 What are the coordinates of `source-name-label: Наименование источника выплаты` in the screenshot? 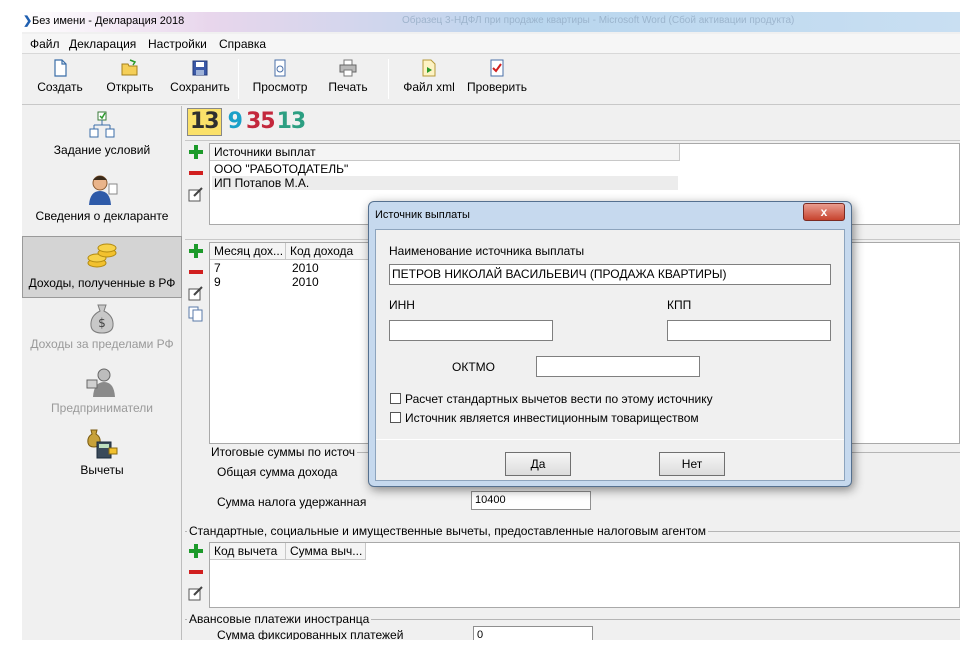 It's located at (487, 251).